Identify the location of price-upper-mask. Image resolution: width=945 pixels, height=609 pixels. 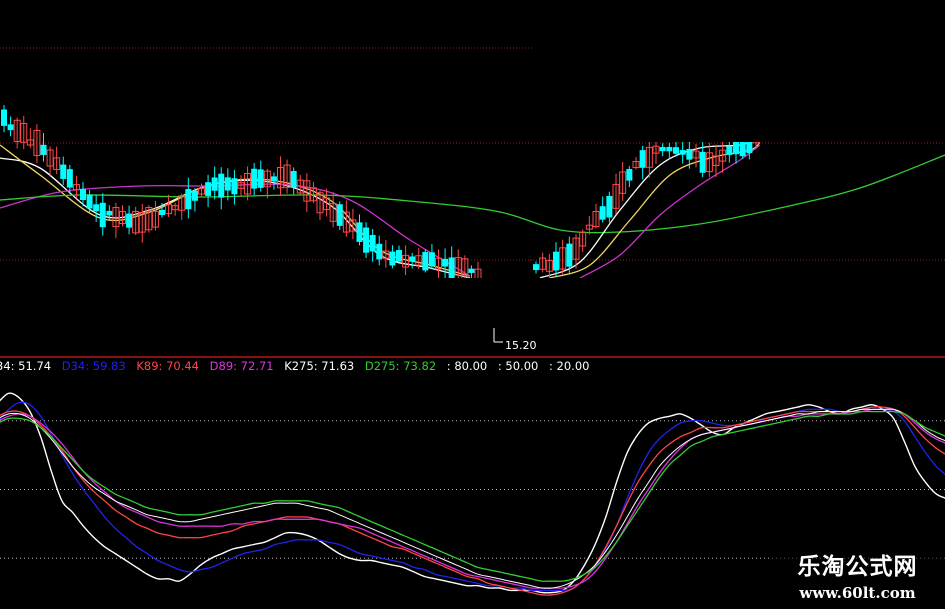
(752, 126).